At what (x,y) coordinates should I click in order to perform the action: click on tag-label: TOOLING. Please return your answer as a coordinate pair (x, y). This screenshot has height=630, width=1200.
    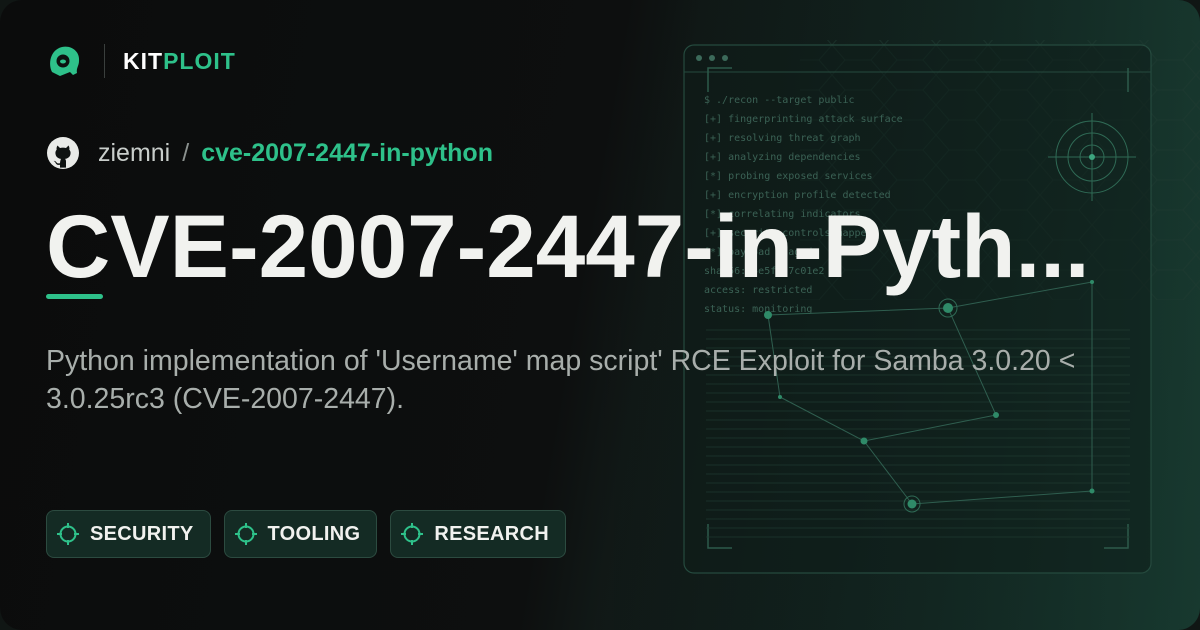
    Looking at the image, I should click on (314, 533).